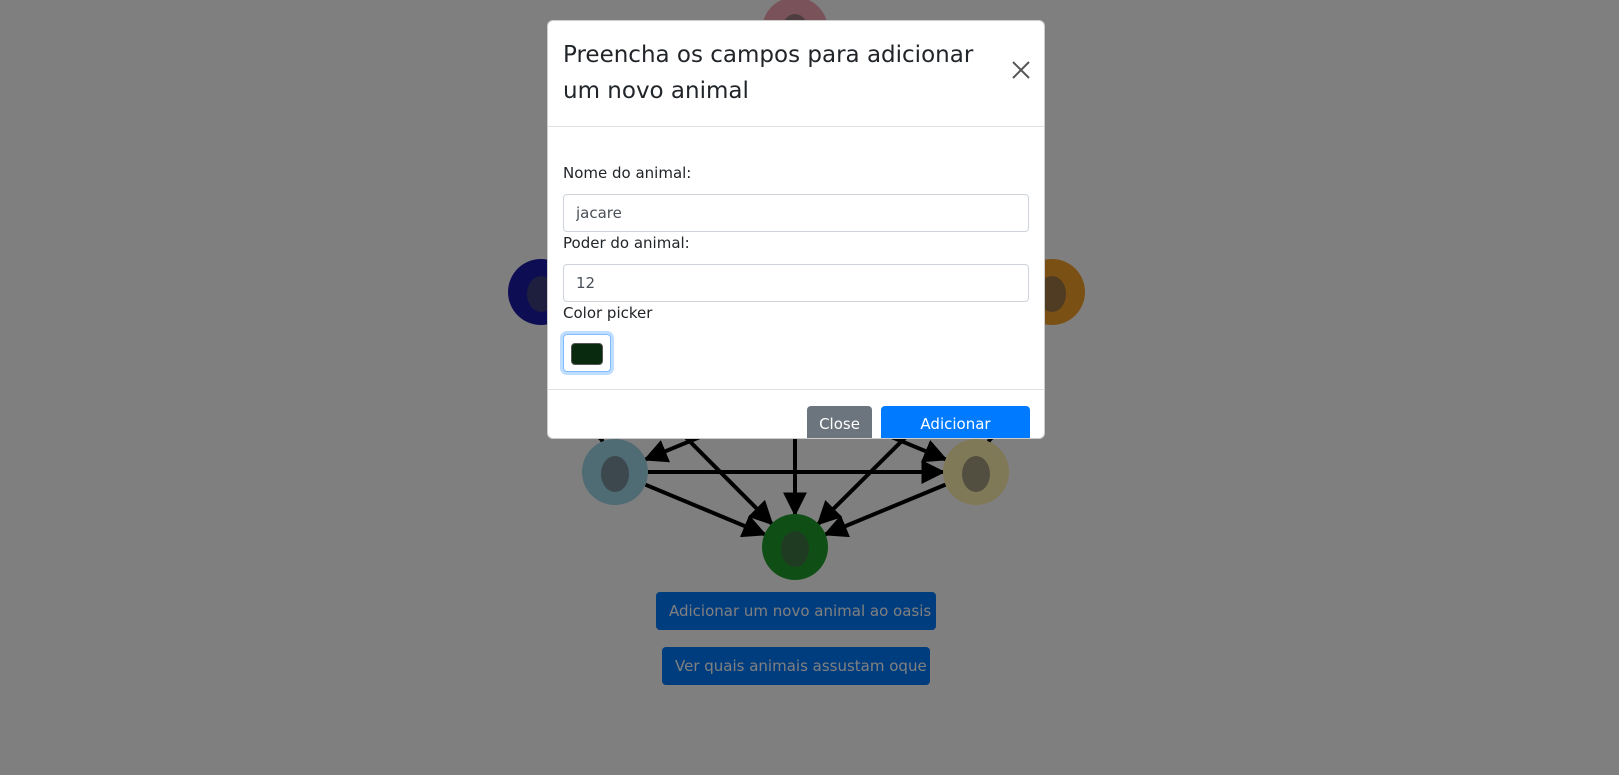  I want to click on add-animal-submit-button: Adicionar Animal, so click(955, 422).